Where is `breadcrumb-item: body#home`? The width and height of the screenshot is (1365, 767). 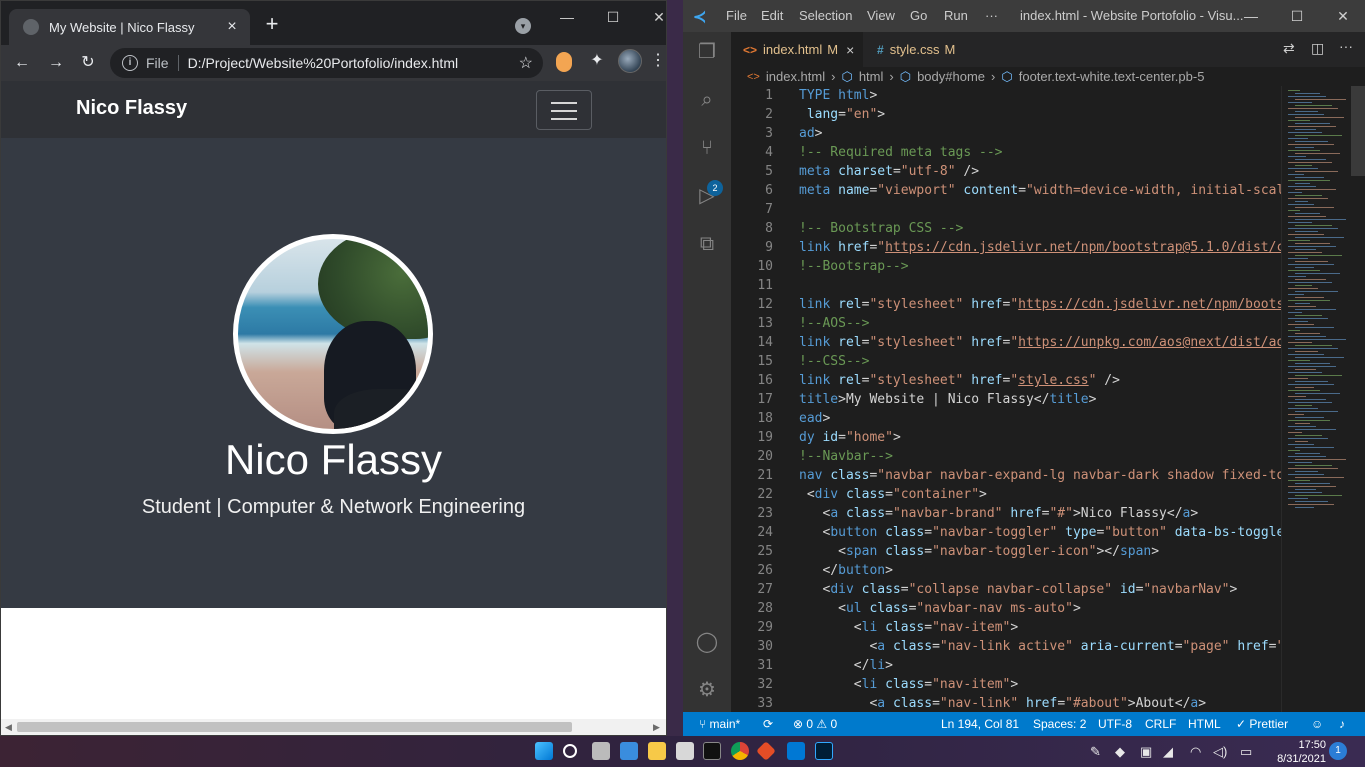 breadcrumb-item: body#home is located at coordinates (951, 76).